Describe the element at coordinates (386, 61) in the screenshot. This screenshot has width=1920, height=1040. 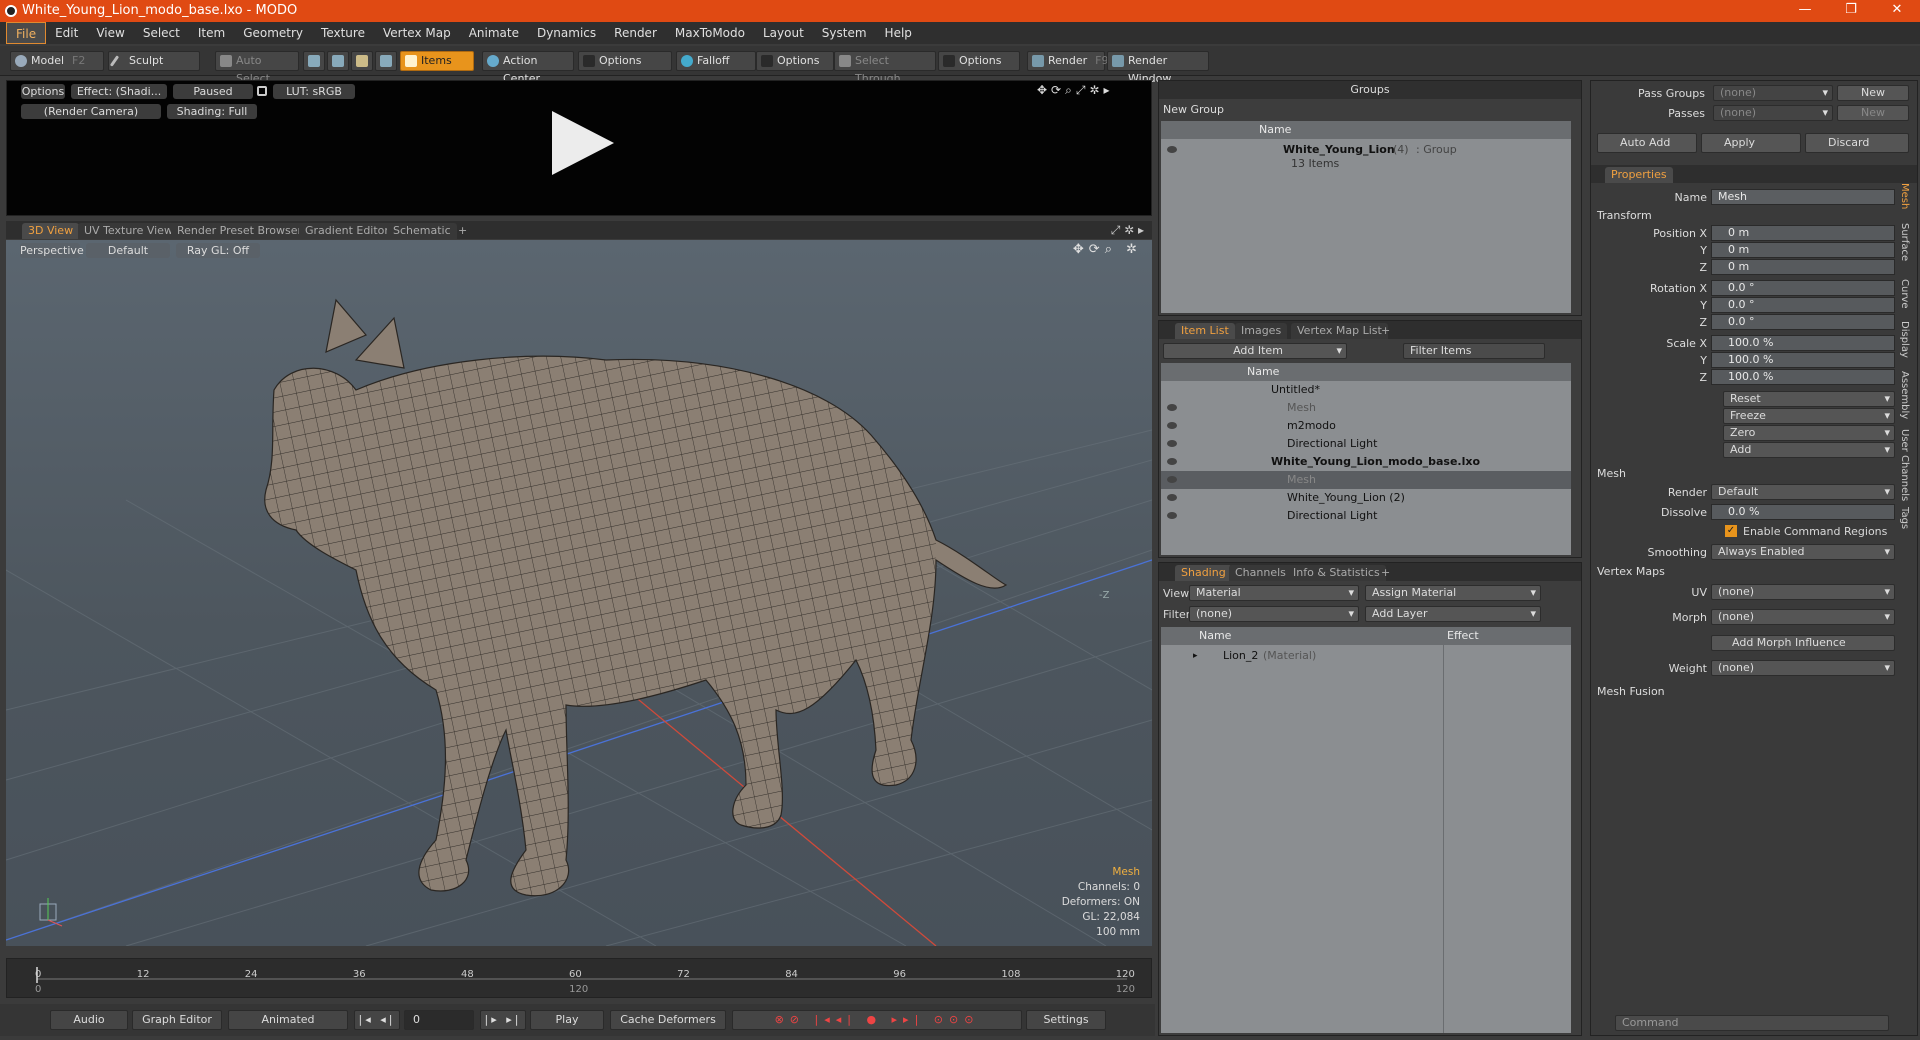
I see `materials-mode-button` at that location.